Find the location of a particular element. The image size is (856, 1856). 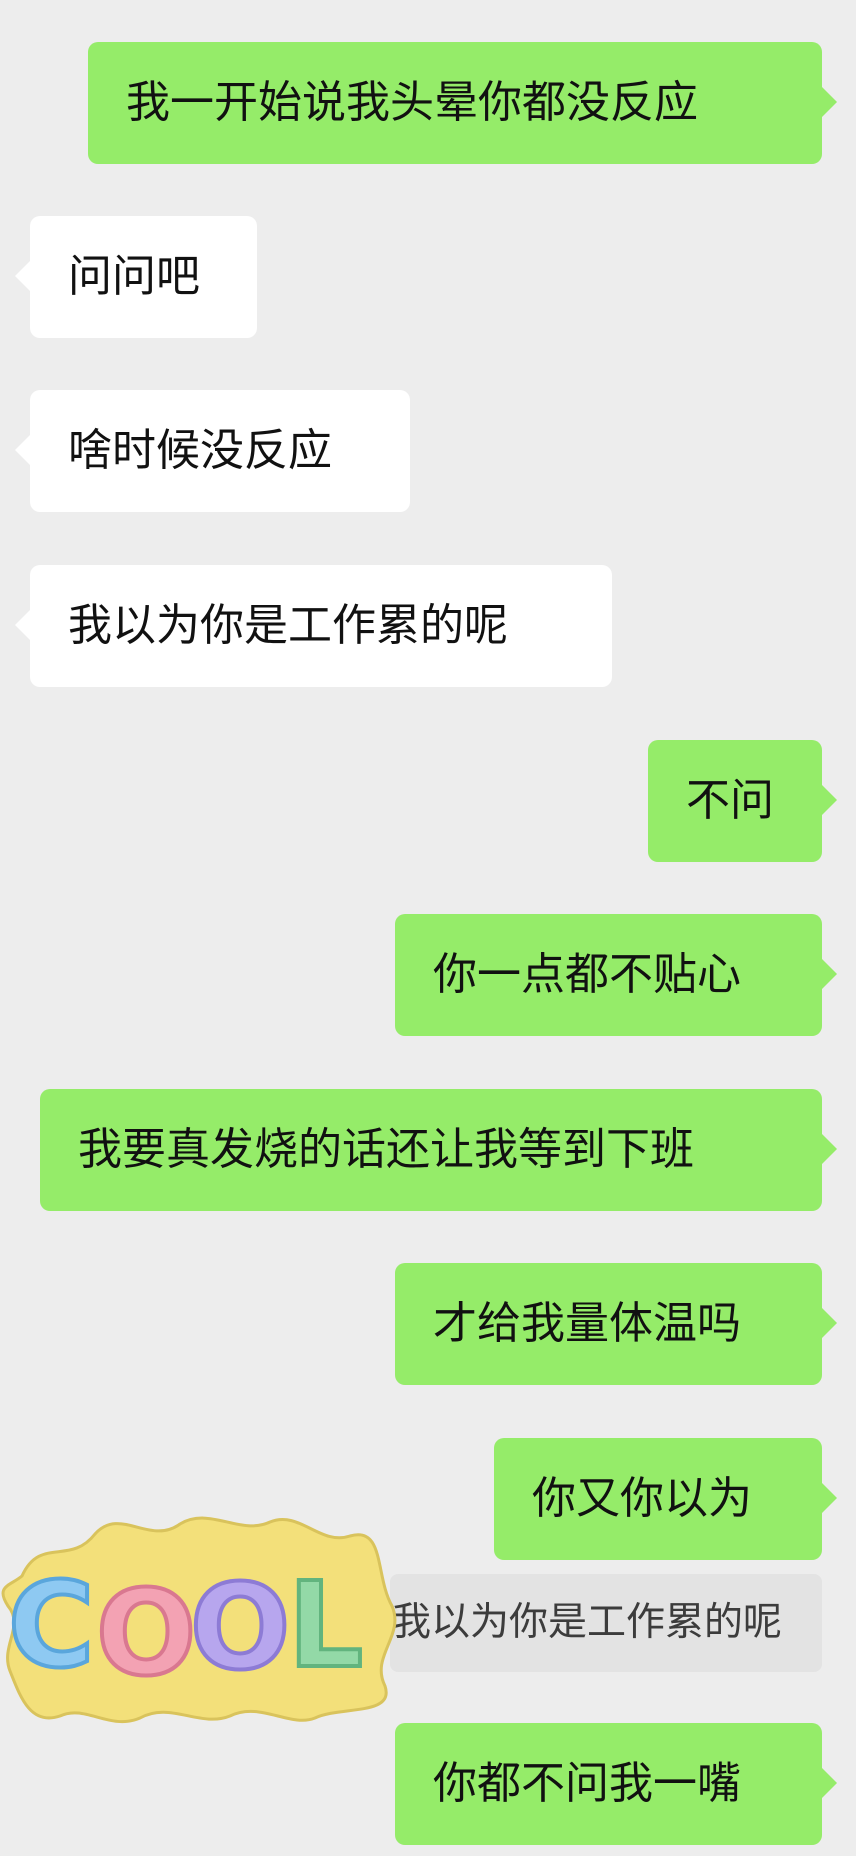

message-bubble-sent: 才给我量体温吗 is located at coordinates (616, 1324).